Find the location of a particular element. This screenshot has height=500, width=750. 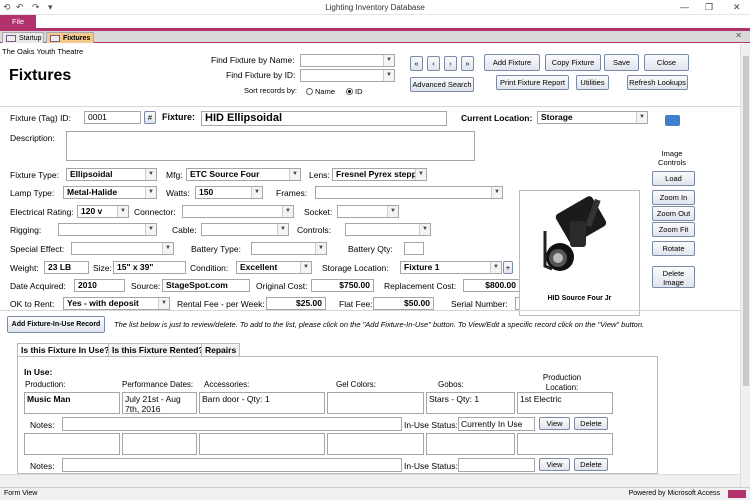

add-in-use-button: Add Fixture-In-Use Record is located at coordinates (56, 324).